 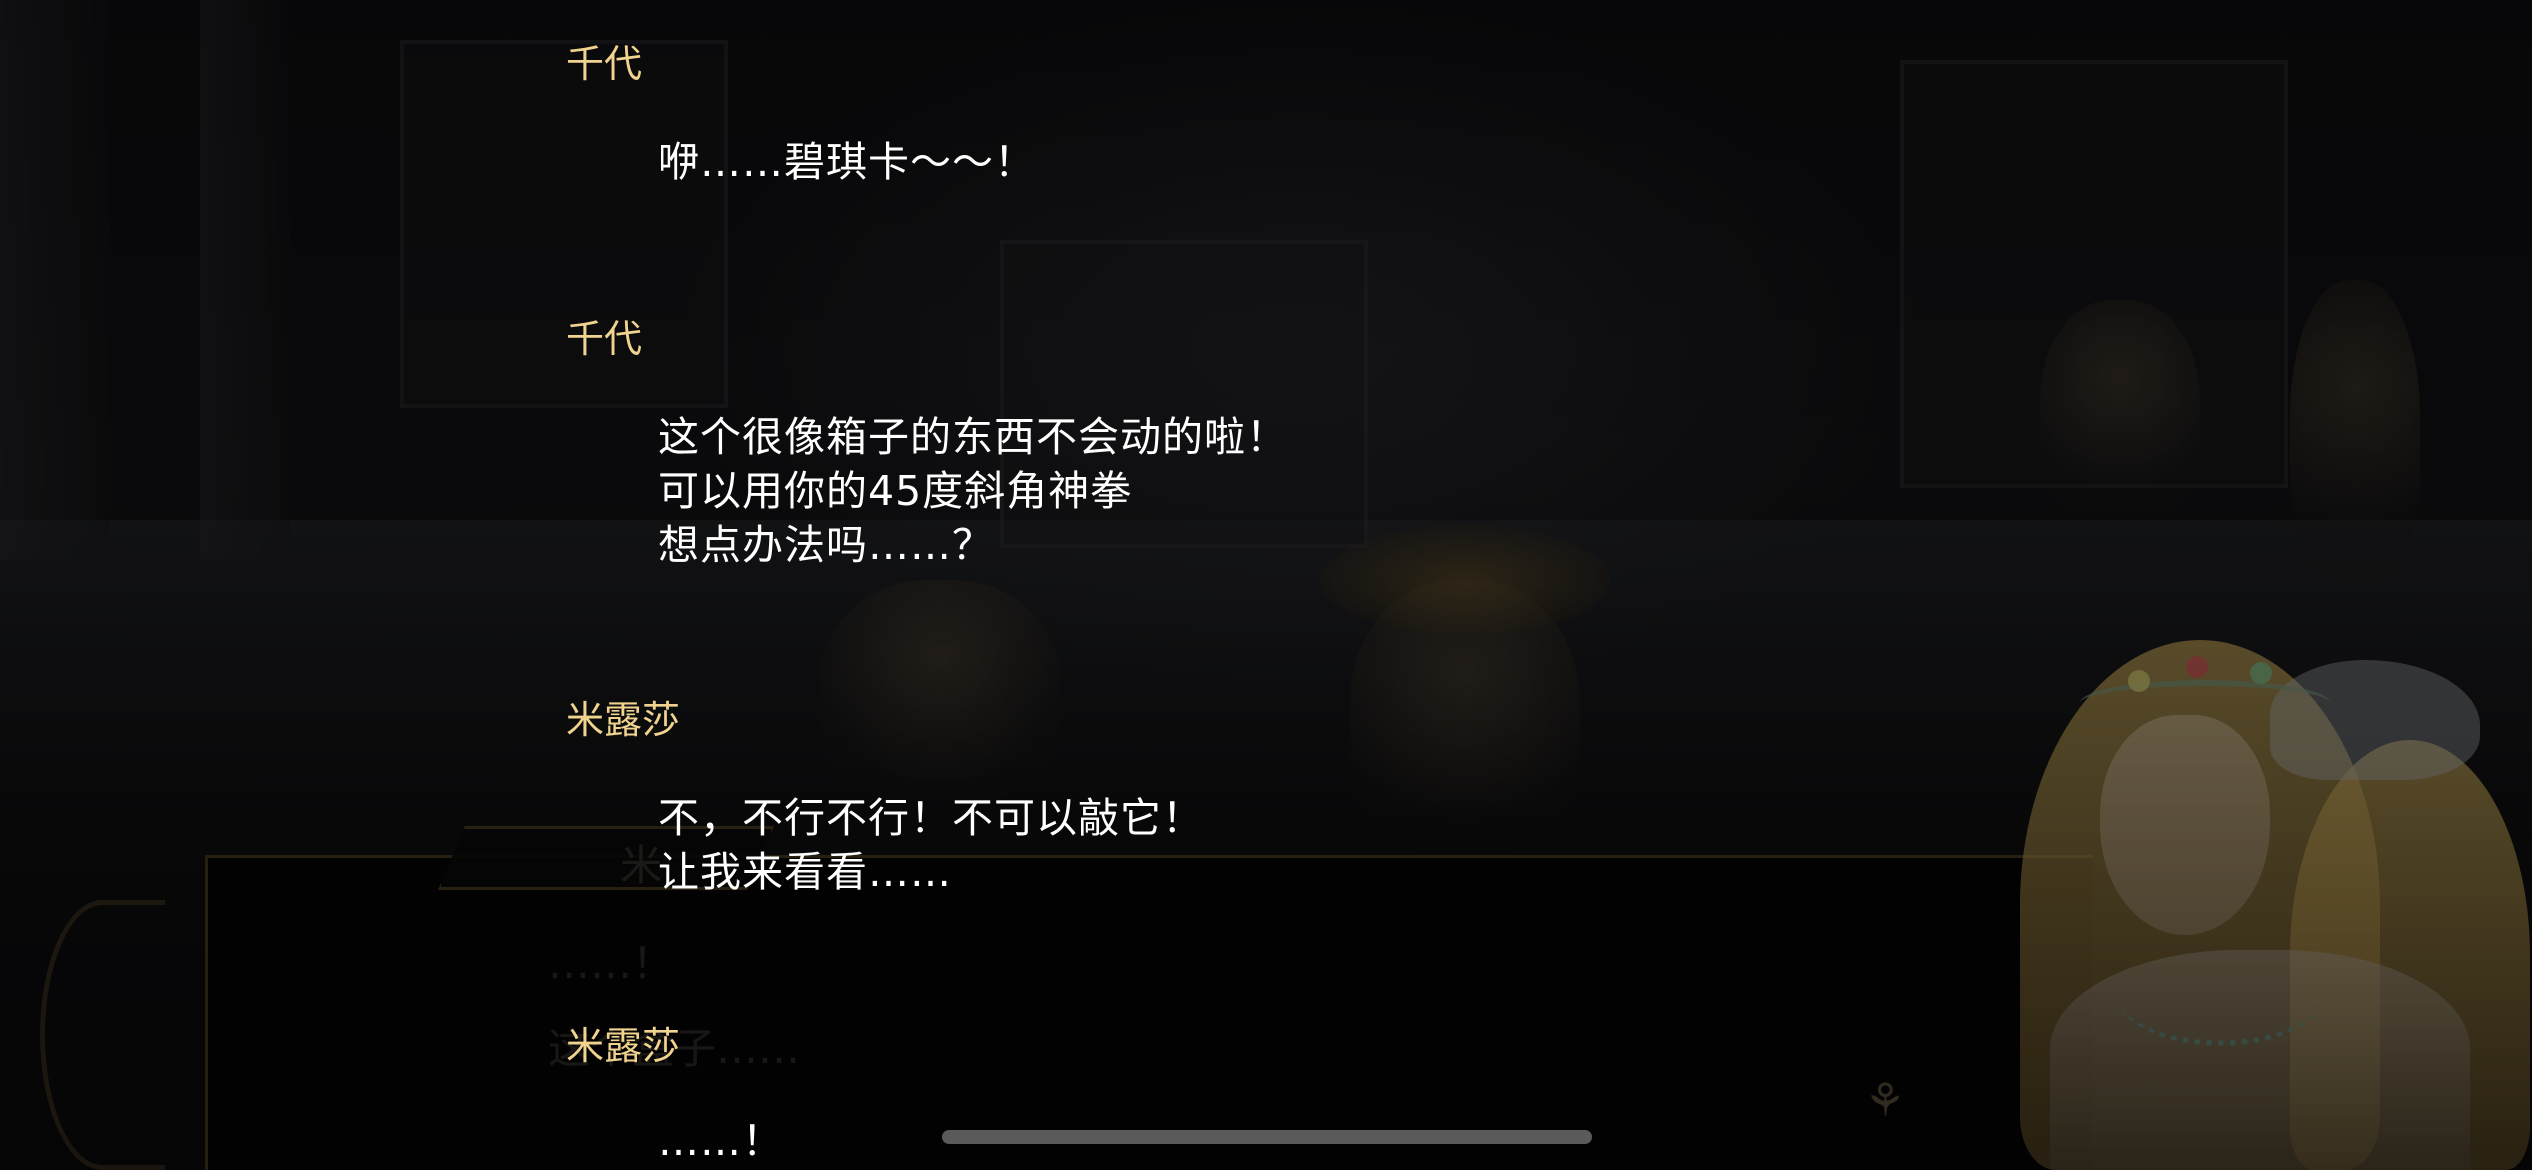 I want to click on dialogue-text: 这个很像箱子的东西不会动的啦！, so click(x=973, y=437).